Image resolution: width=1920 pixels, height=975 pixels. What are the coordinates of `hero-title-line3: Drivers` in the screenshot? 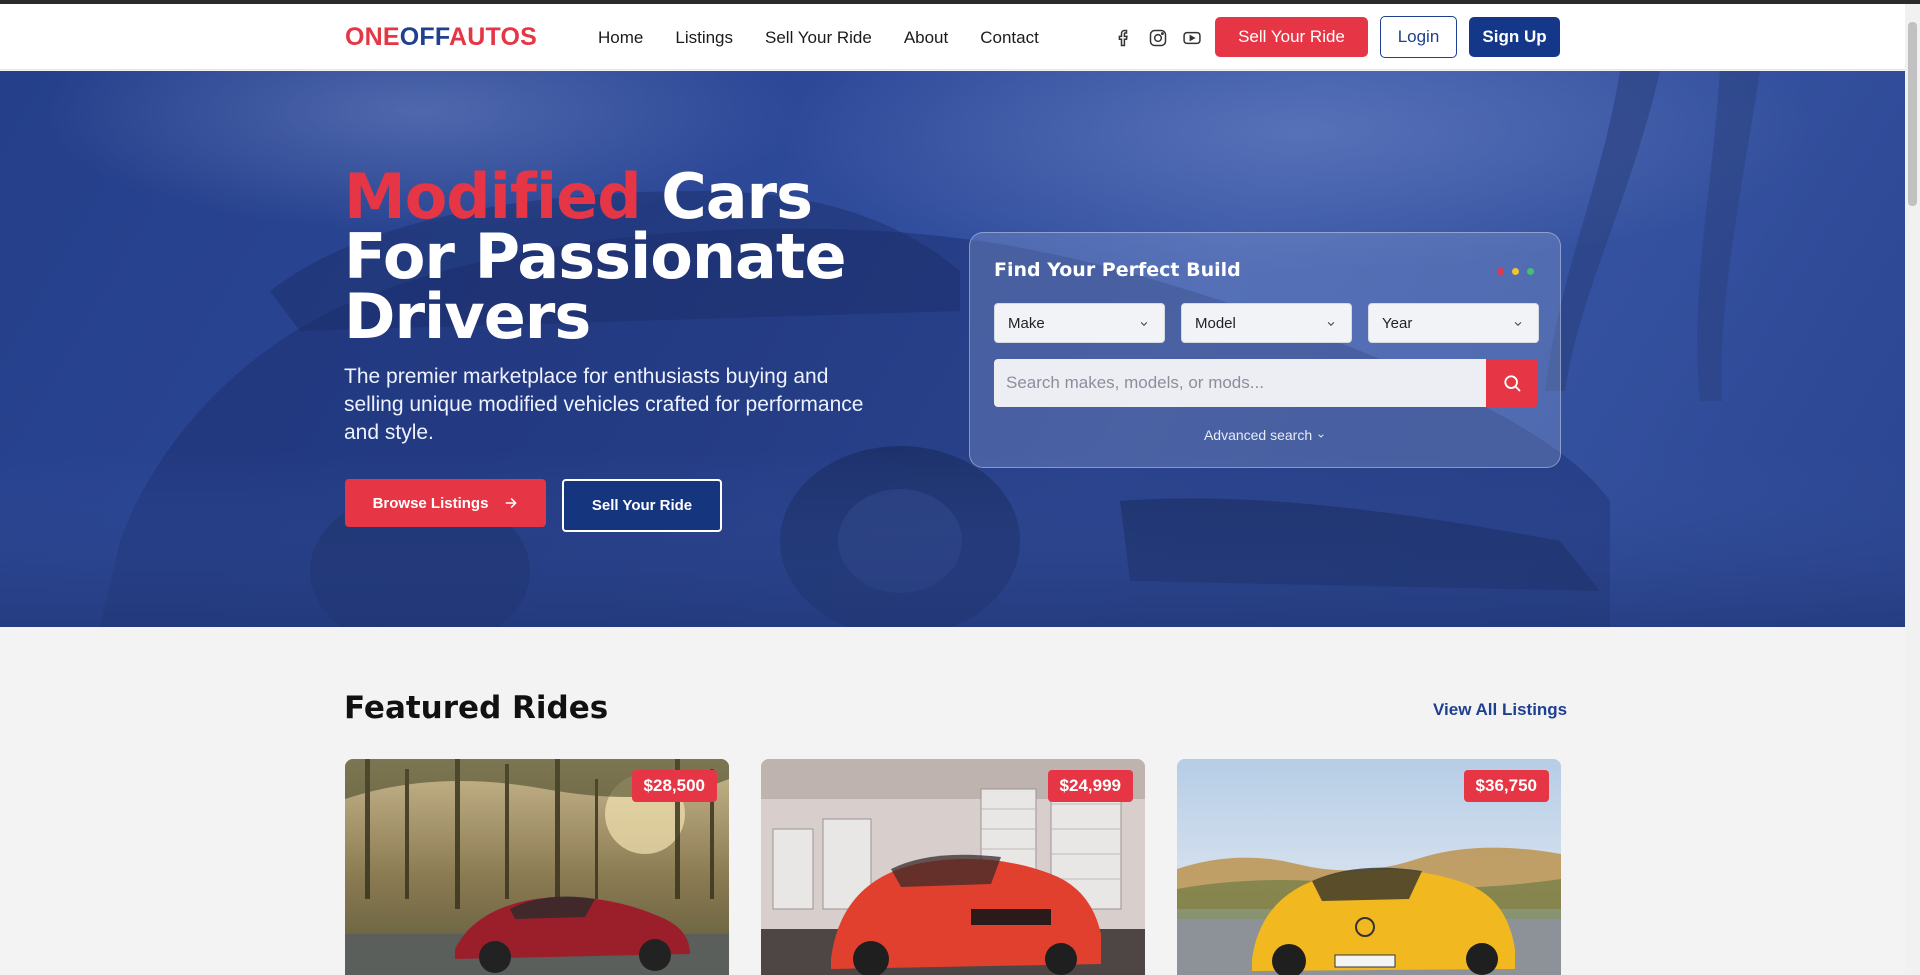 It's located at (467, 316).